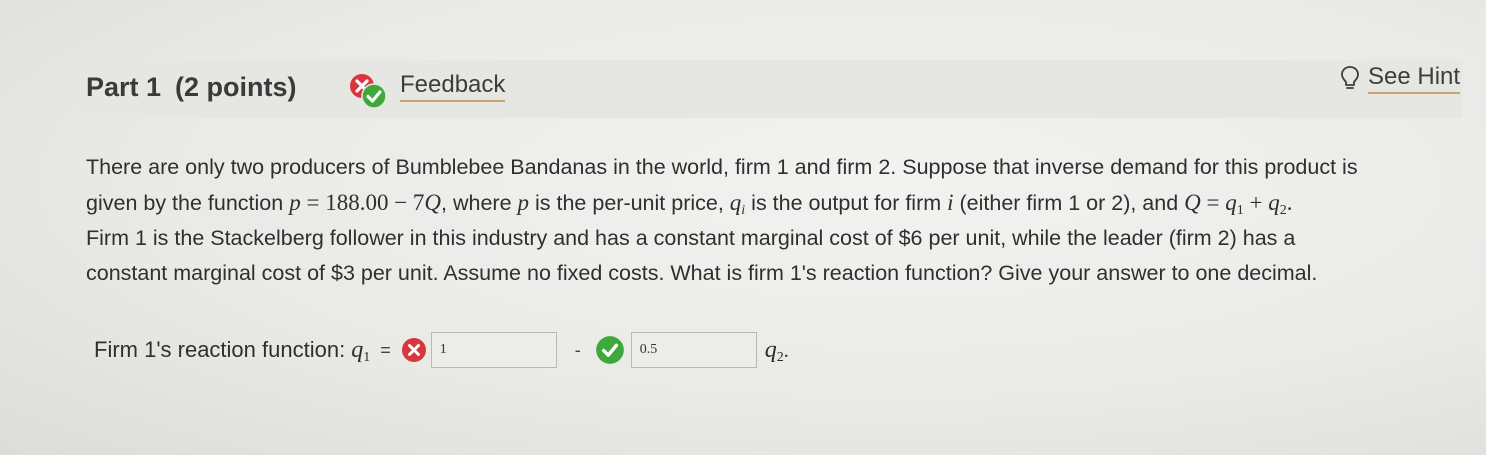 This screenshot has height=455, width=1486. Describe the element at coordinates (385, 349) in the screenshot. I see `equals-sign: =` at that location.